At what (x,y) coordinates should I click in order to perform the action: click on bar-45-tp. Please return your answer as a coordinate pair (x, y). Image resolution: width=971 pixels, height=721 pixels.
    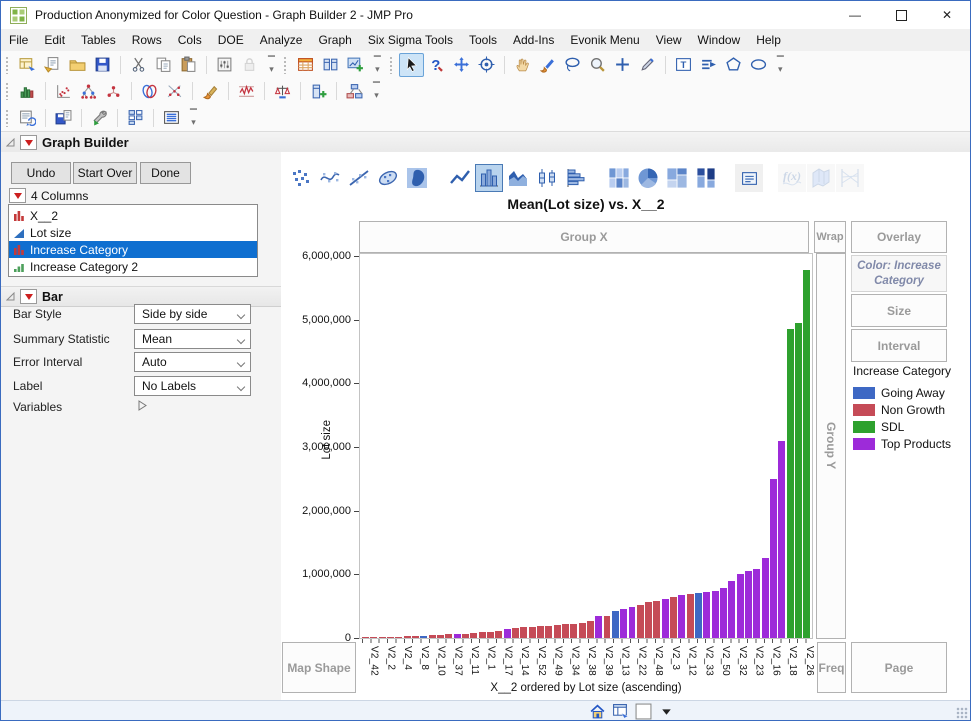
    Looking at the image, I should click on (732, 609).